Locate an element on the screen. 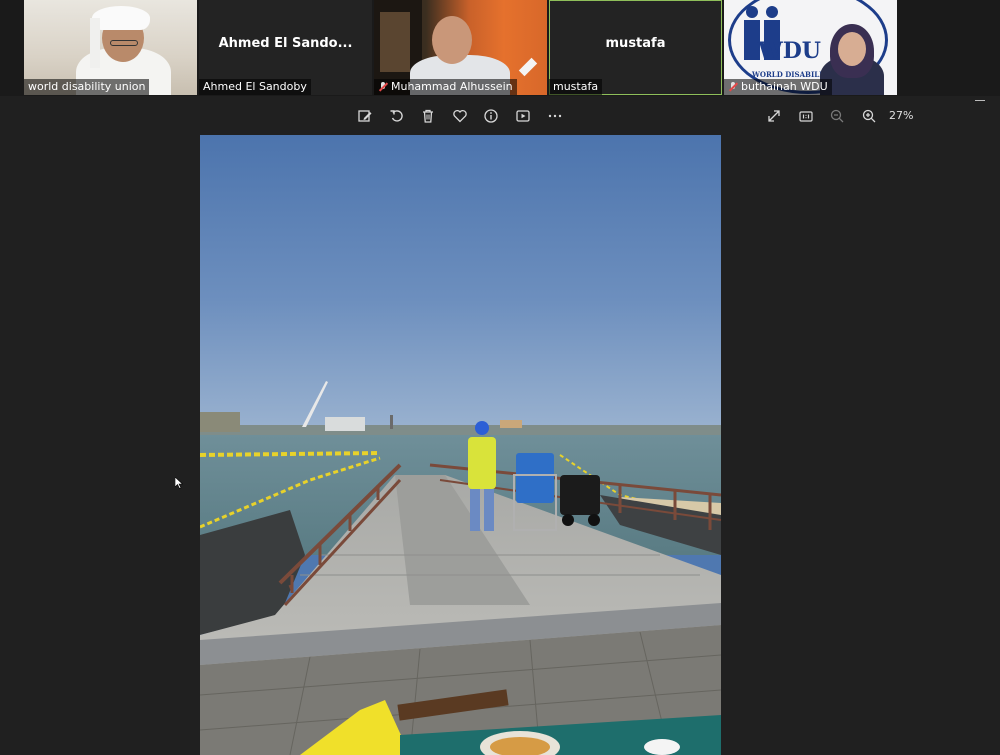  delete-icon is located at coordinates (428, 116).